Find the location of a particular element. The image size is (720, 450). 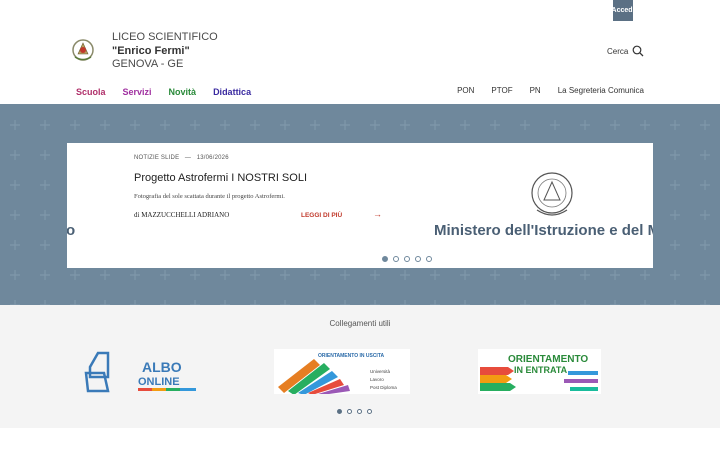

search-label: Cerca is located at coordinates (618, 51).